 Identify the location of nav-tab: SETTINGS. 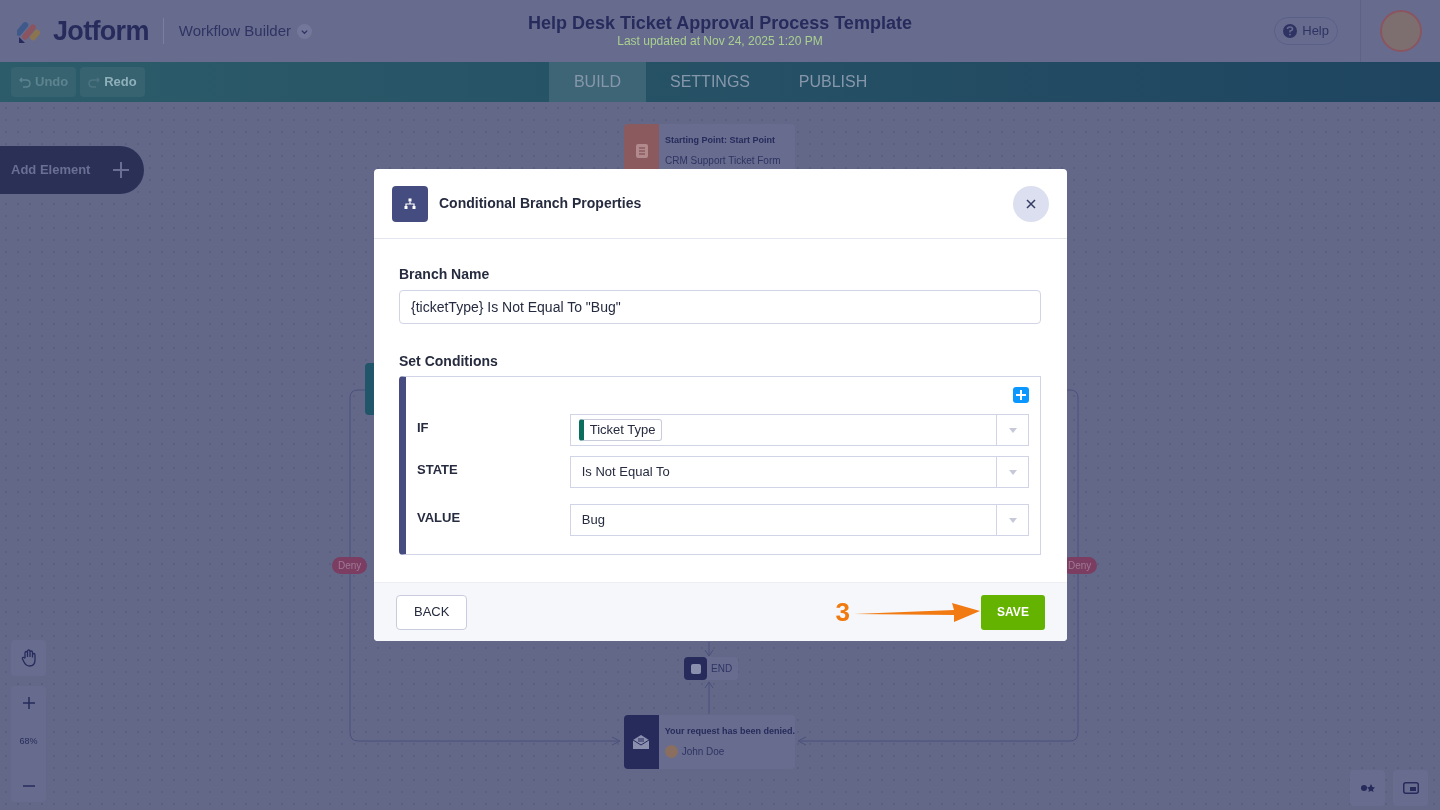
(710, 82).